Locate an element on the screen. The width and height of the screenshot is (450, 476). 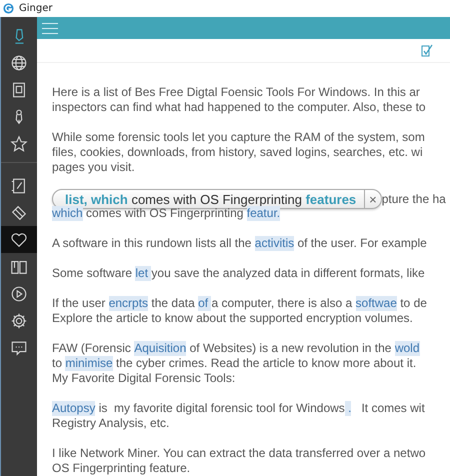
flagged-word: Aquisition is located at coordinates (160, 348).